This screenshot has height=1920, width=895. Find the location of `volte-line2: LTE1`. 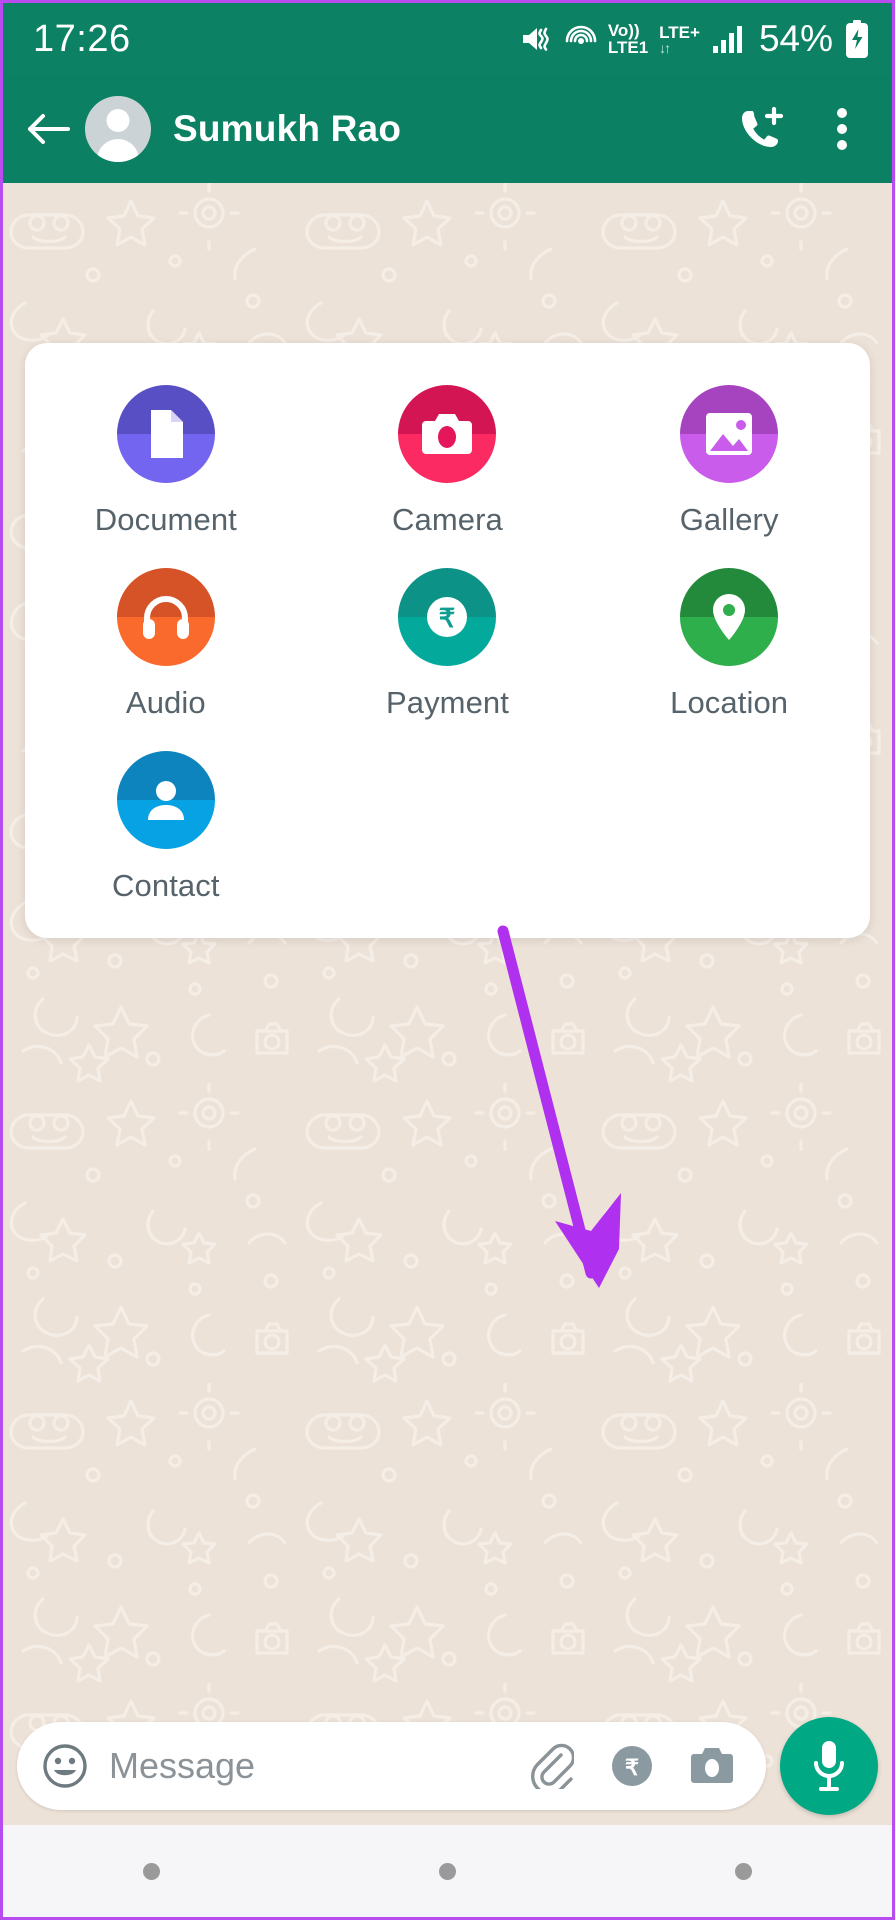

volte-line2: LTE1 is located at coordinates (628, 47).